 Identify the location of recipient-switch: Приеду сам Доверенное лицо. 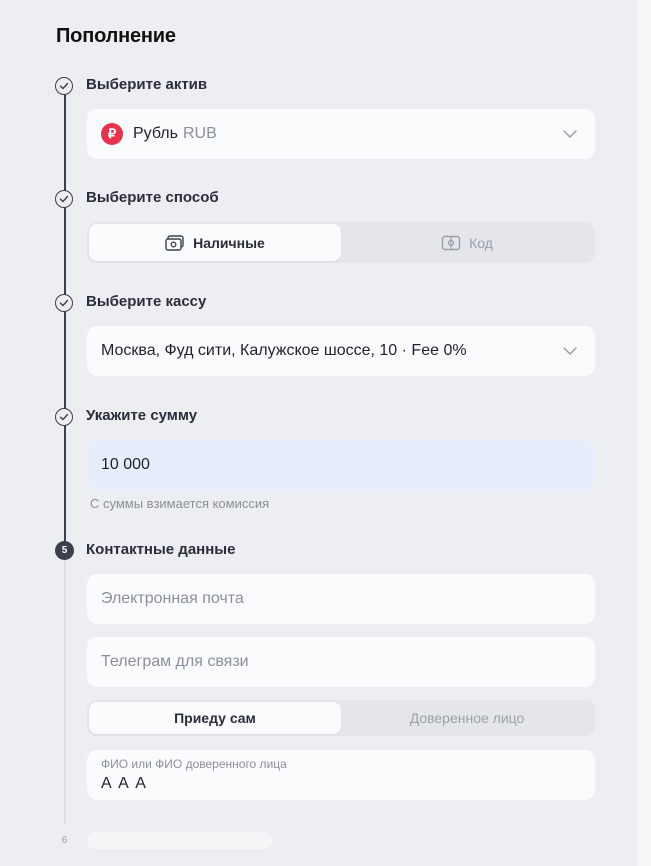
(341, 718).